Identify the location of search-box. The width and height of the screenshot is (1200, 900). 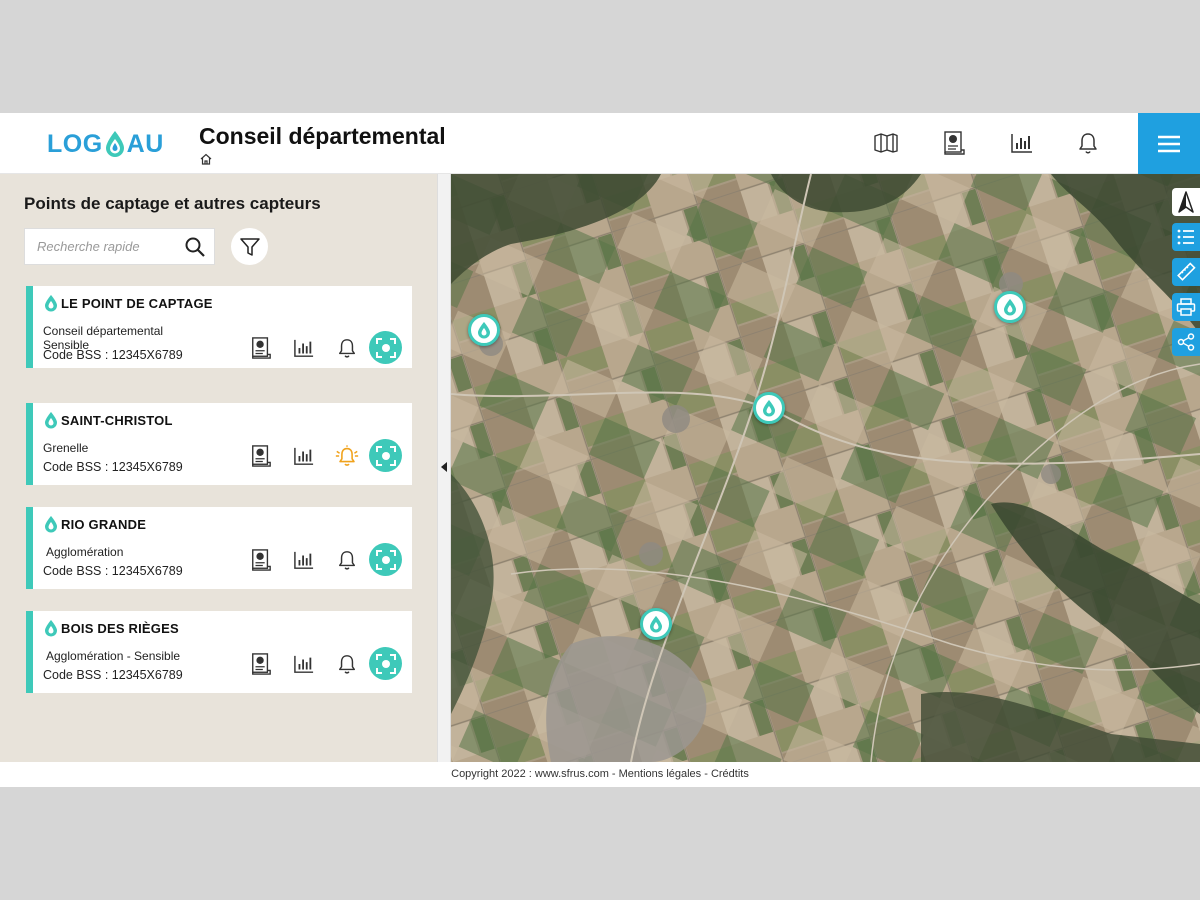
(119, 246).